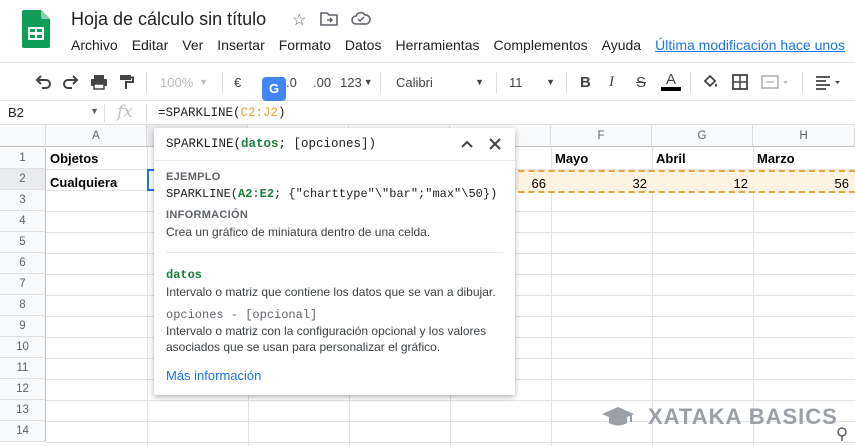  I want to click on menu-ayuda: Ayuda, so click(621, 46).